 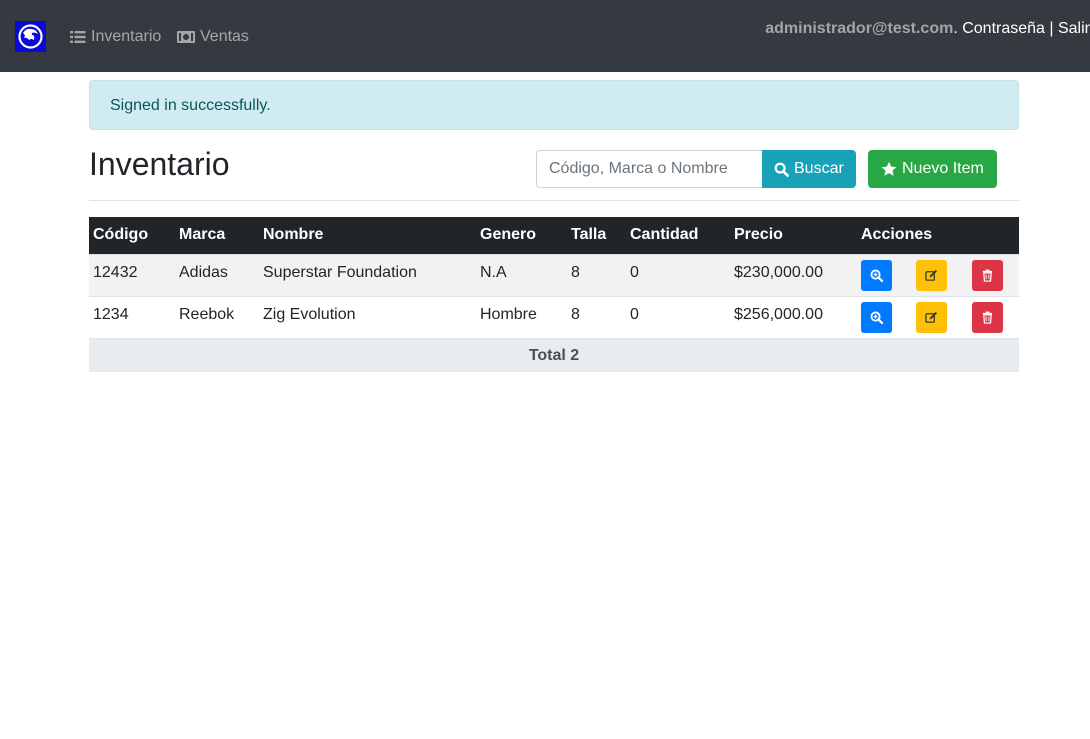 What do you see at coordinates (159, 164) in the screenshot?
I see `page-title: Inventario` at bounding box center [159, 164].